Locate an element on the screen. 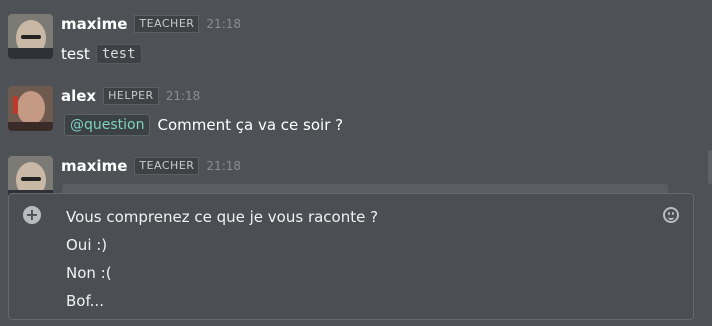 Image resolution: width=712 pixels, height=326 pixels. composer-line: Vous comprenez ce que je vous raconte ? is located at coordinates (222, 217).